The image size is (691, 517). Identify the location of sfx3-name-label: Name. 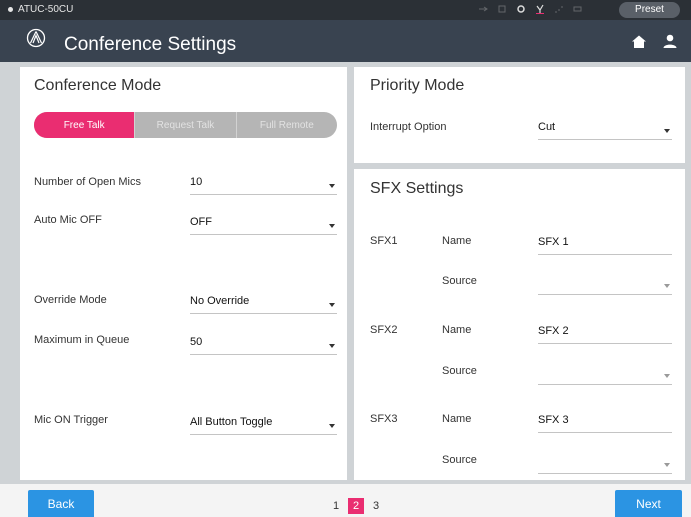
(457, 419).